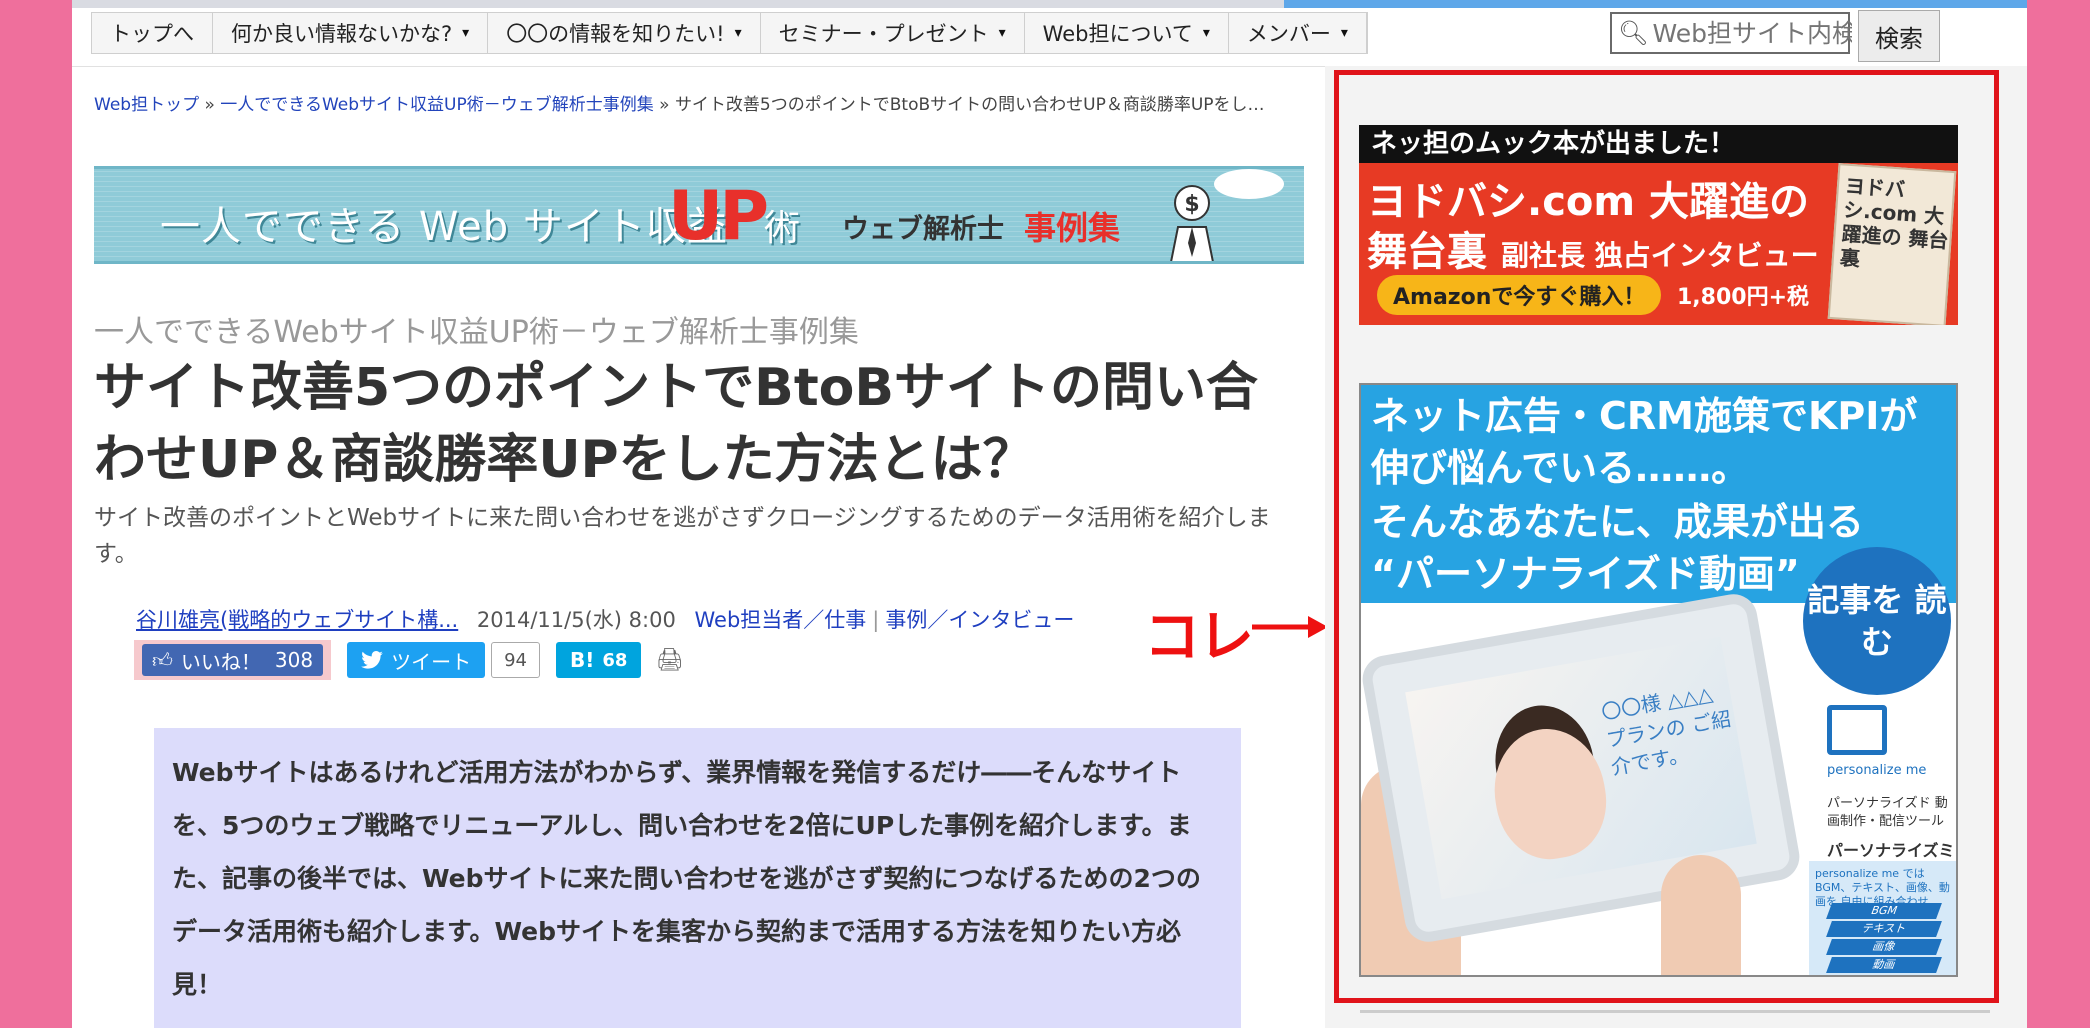 The width and height of the screenshot is (2090, 1028). Describe the element at coordinates (718, 216) in the screenshot. I see `banner-up-text: UP` at that location.